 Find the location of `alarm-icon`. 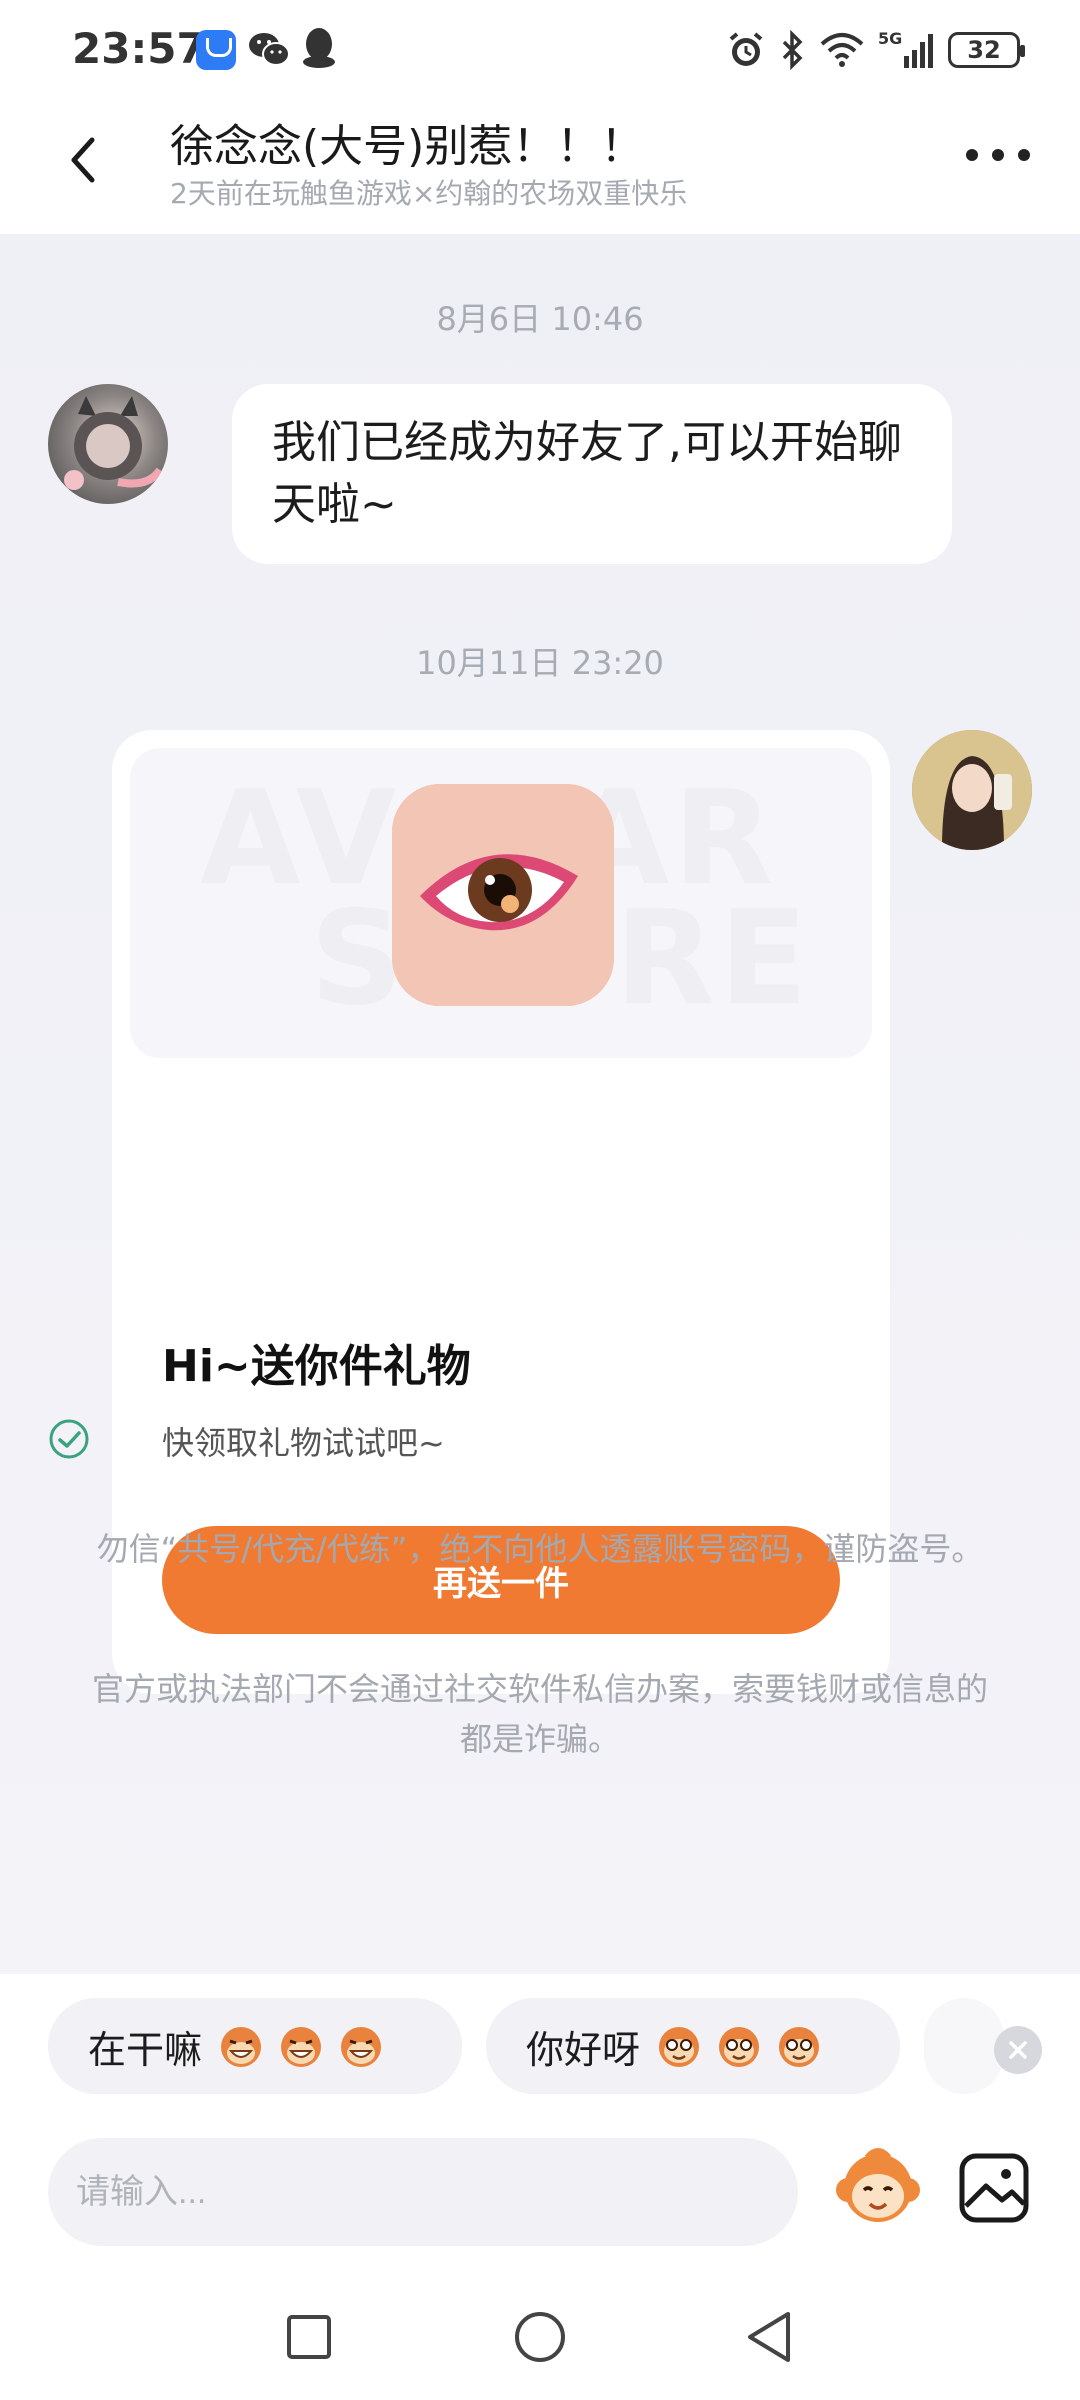

alarm-icon is located at coordinates (746, 49).